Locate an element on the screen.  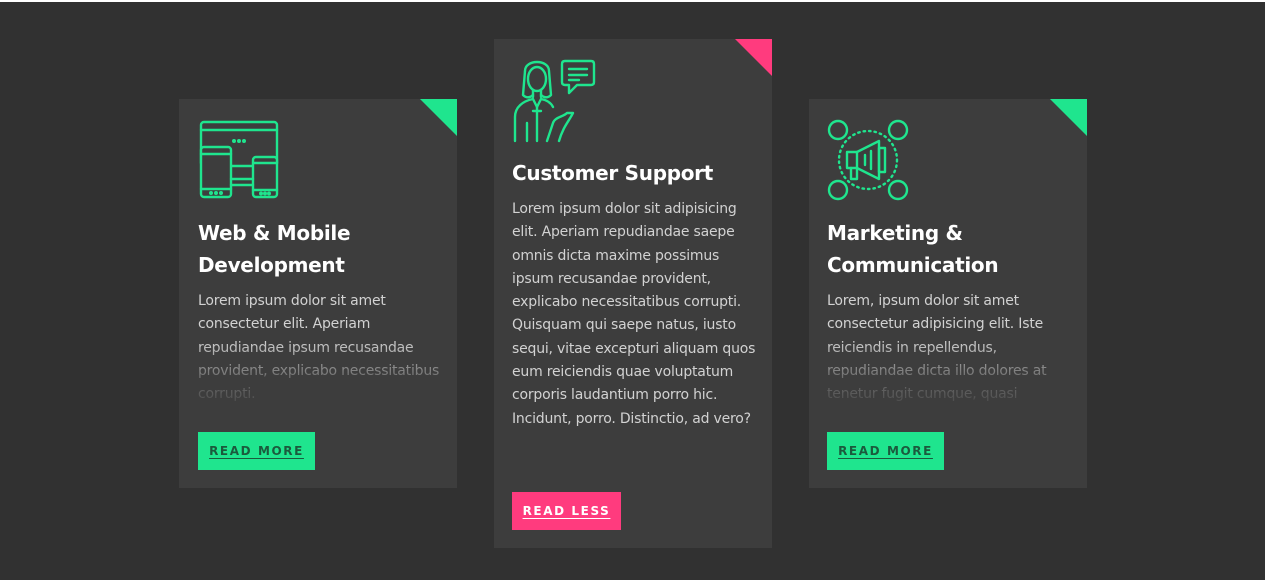
card-title: Web & Mobile Development is located at coordinates (274, 249).